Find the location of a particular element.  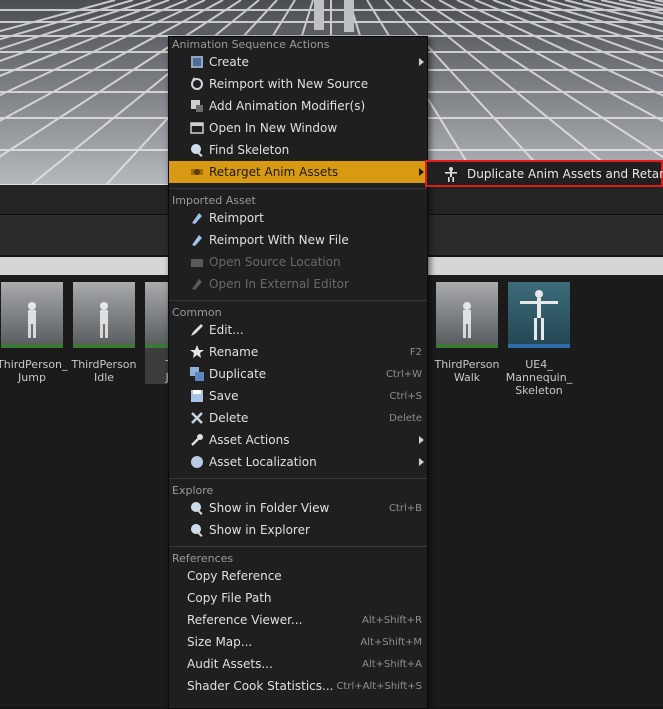

retarget-figure-icon is located at coordinates (451, 174).